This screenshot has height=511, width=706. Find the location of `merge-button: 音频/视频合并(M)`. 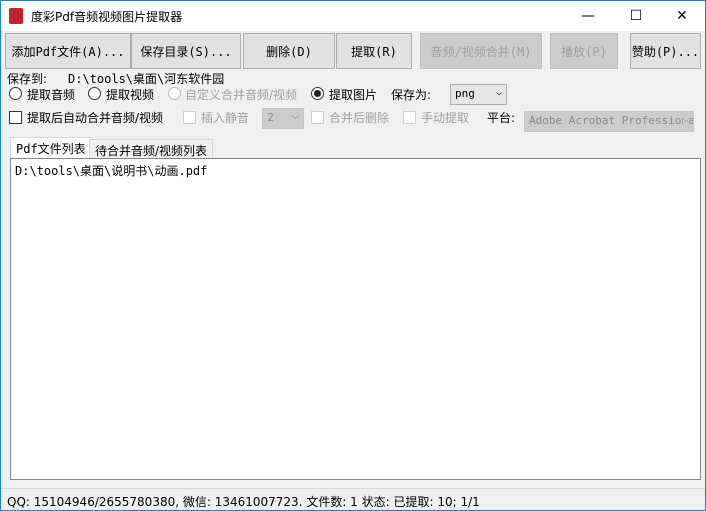

merge-button: 音频/视频合并(M) is located at coordinates (481, 51).